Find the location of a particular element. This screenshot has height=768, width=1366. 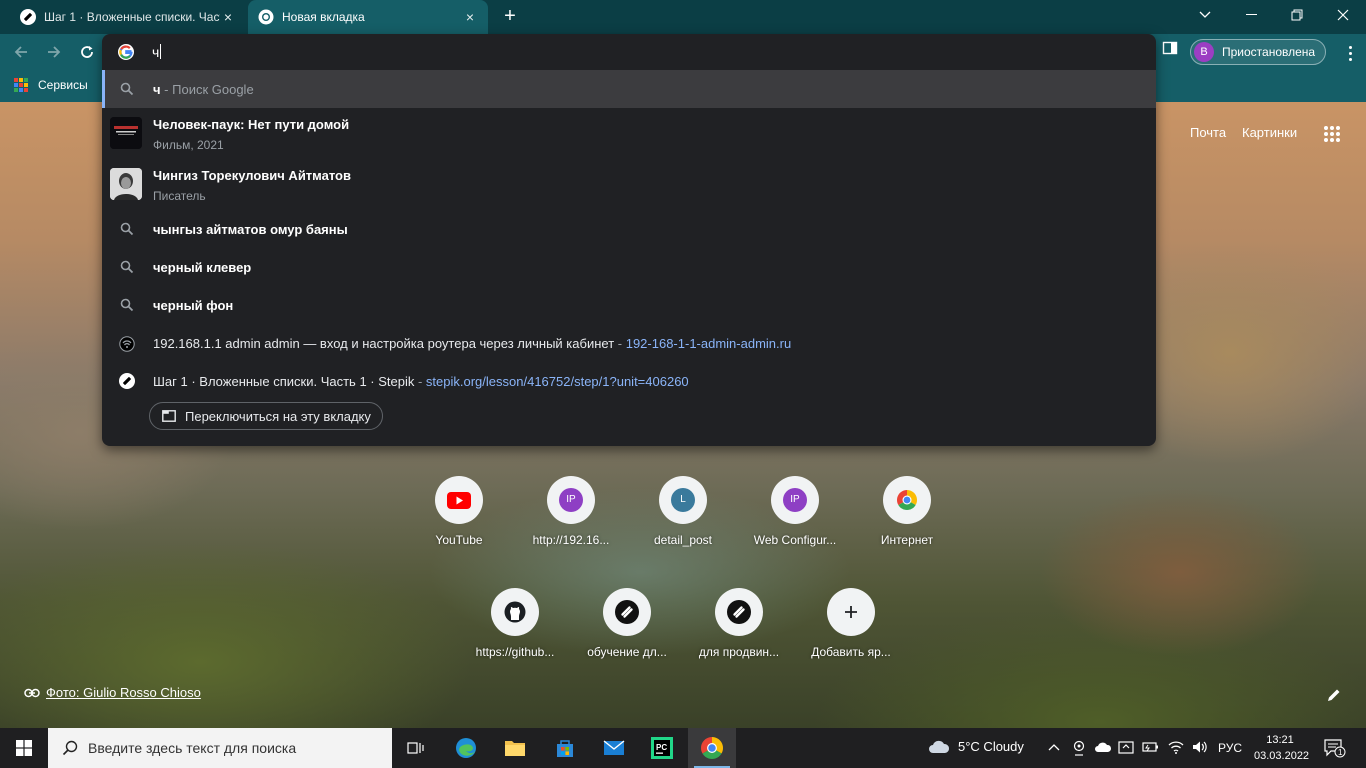

suggestion-text: черный фон is located at coordinates (193, 305).